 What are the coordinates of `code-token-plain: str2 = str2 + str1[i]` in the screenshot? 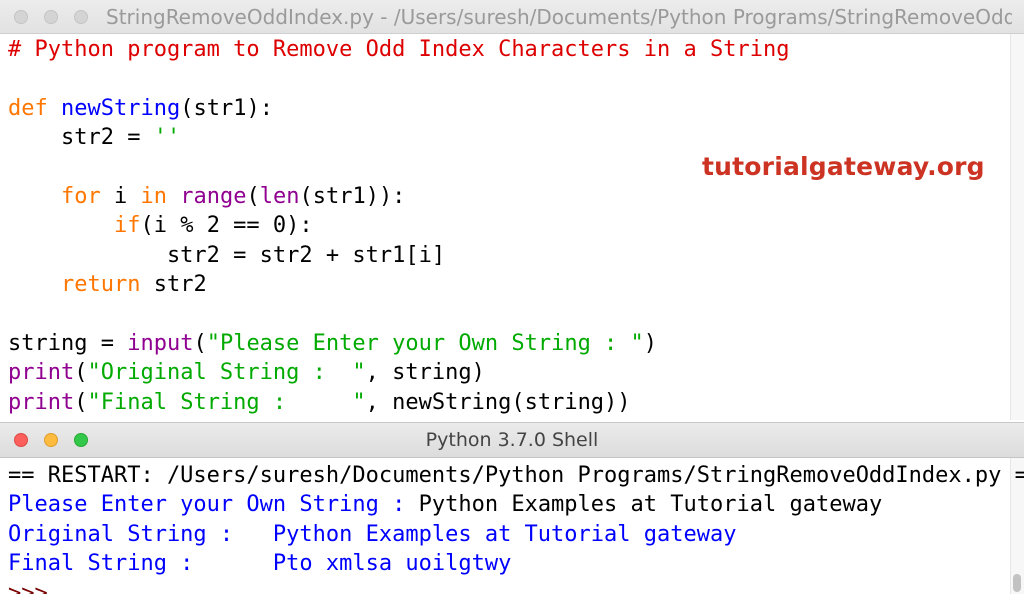 It's located at (227, 255).